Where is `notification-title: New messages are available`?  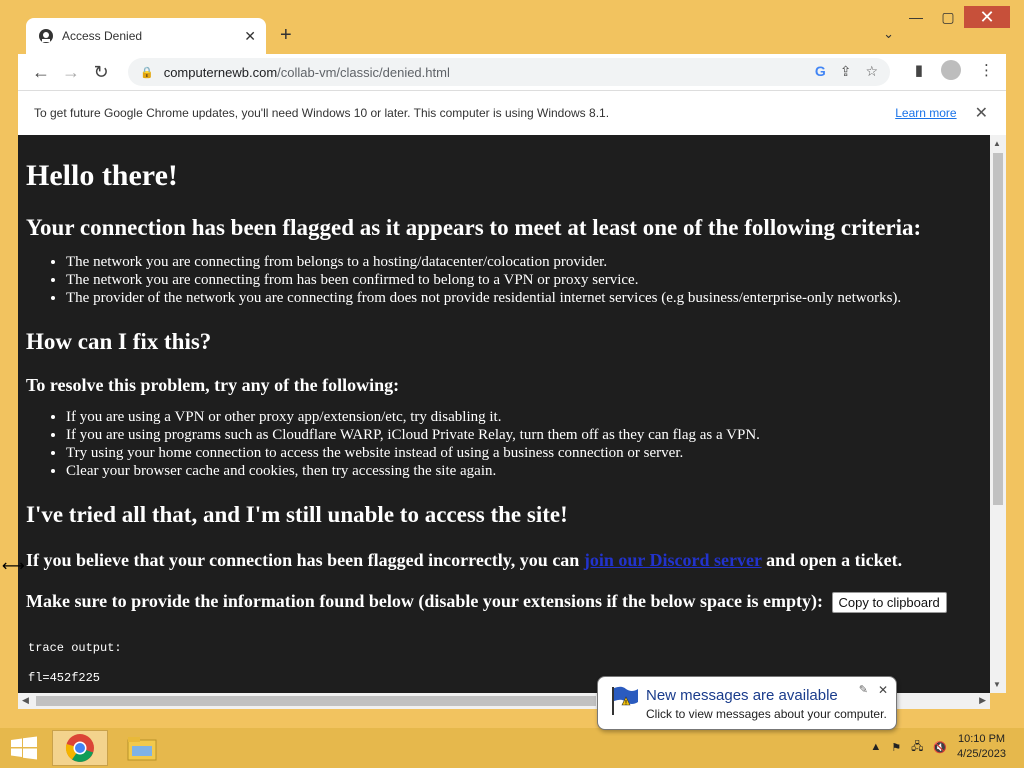 notification-title: New messages are available is located at coordinates (742, 695).